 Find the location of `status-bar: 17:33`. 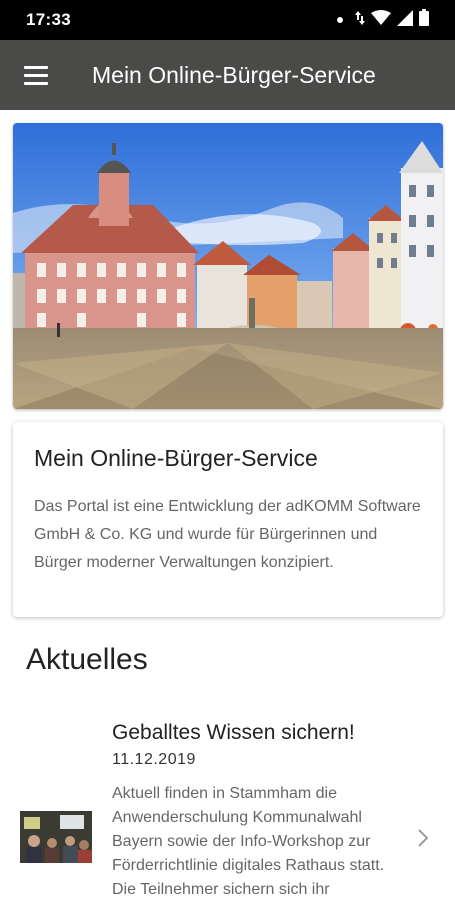

status-bar: 17:33 is located at coordinates (227, 20).